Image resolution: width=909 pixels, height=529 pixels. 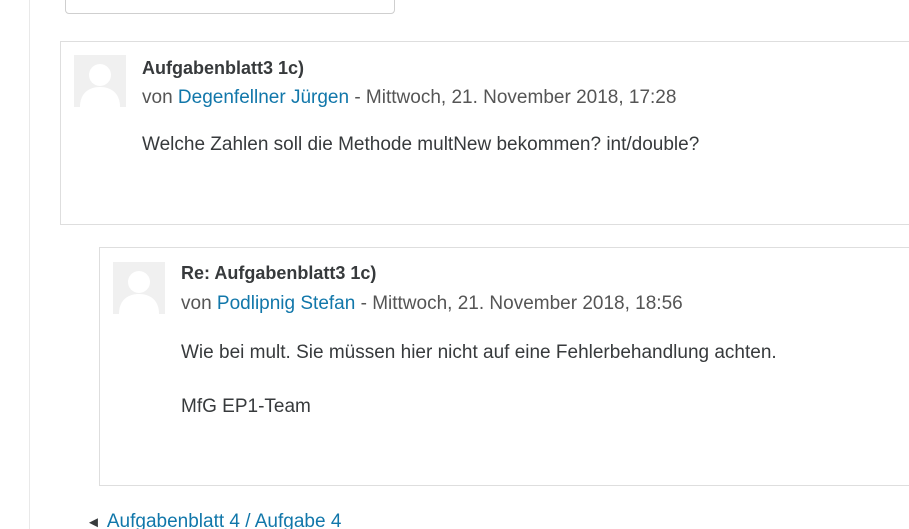 What do you see at coordinates (246, 406) in the screenshot?
I see `post-signature: MfG EP1-Team` at bounding box center [246, 406].